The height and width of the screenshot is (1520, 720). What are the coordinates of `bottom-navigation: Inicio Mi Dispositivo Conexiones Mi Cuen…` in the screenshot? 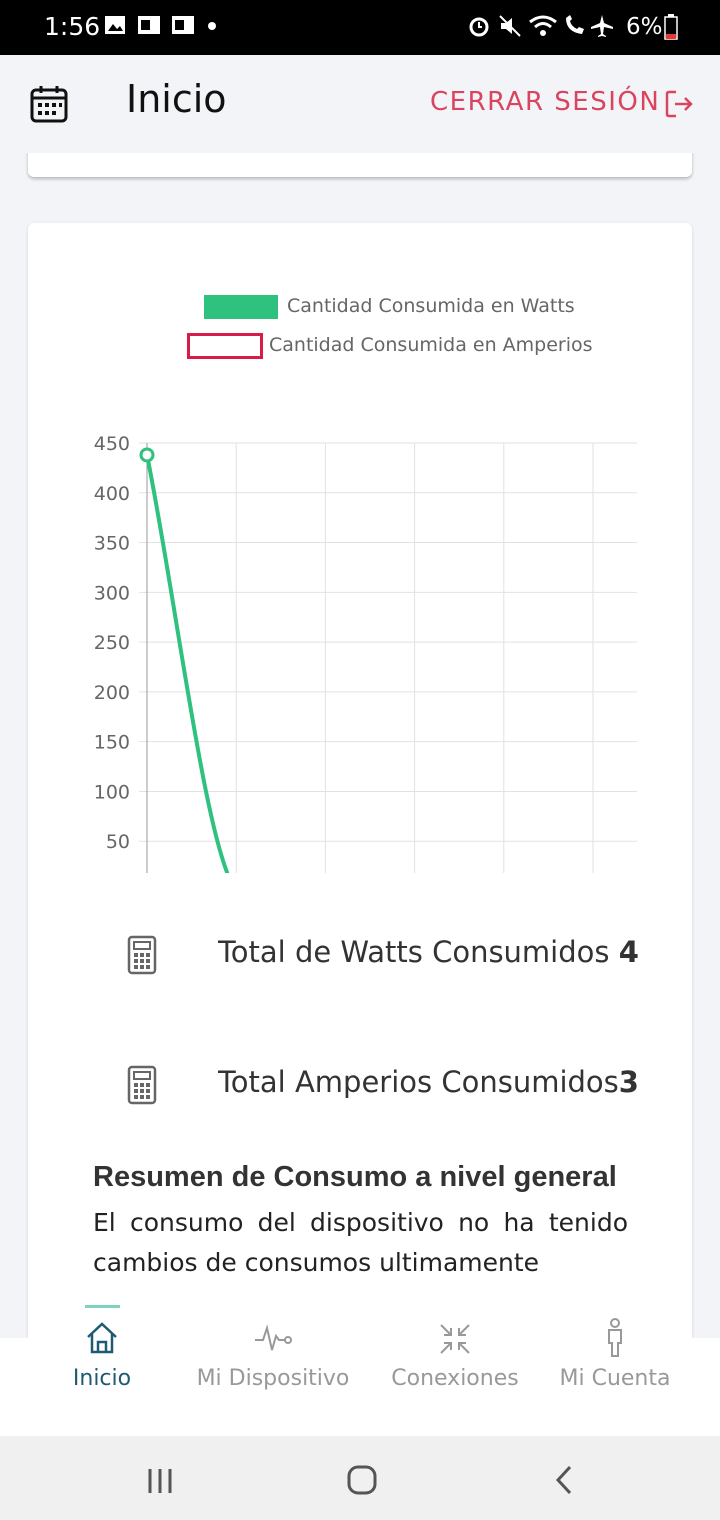 It's located at (360, 1377).